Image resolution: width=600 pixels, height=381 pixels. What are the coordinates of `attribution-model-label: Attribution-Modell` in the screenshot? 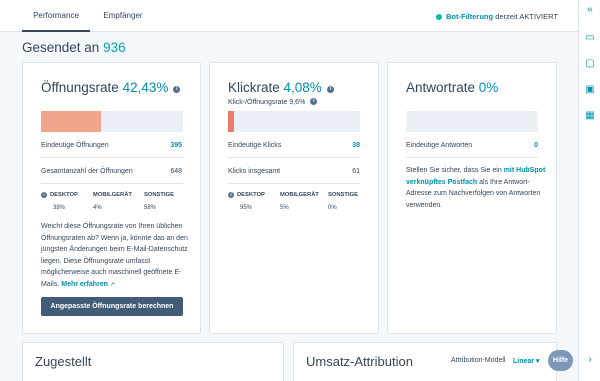 It's located at (478, 360).